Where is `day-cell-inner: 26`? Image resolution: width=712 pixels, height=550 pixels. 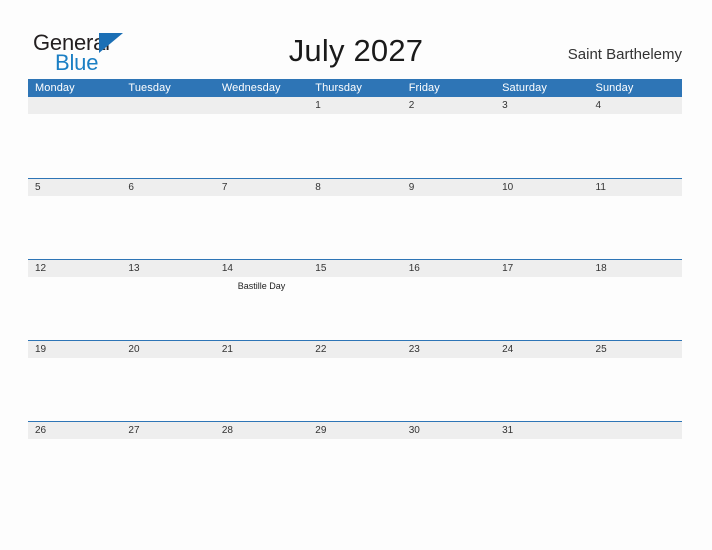
day-cell-inner: 26 is located at coordinates (75, 432).